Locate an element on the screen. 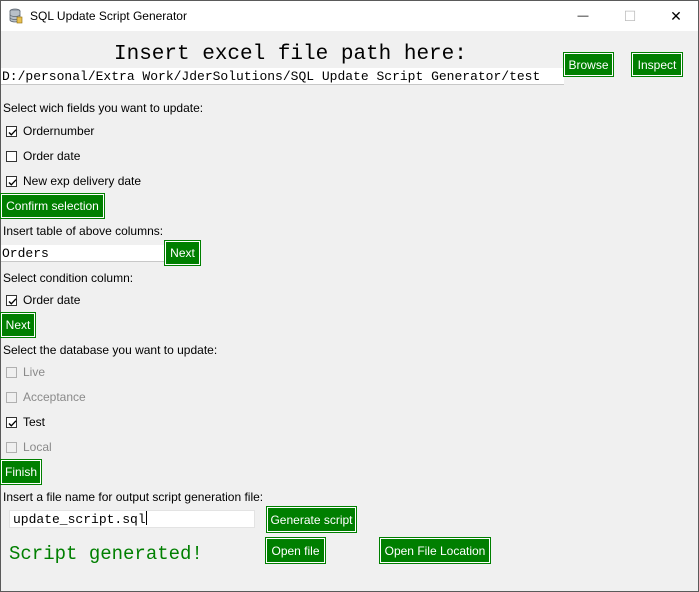 The height and width of the screenshot is (592, 699). checkbox-label: Ordernumber is located at coordinates (59, 131).